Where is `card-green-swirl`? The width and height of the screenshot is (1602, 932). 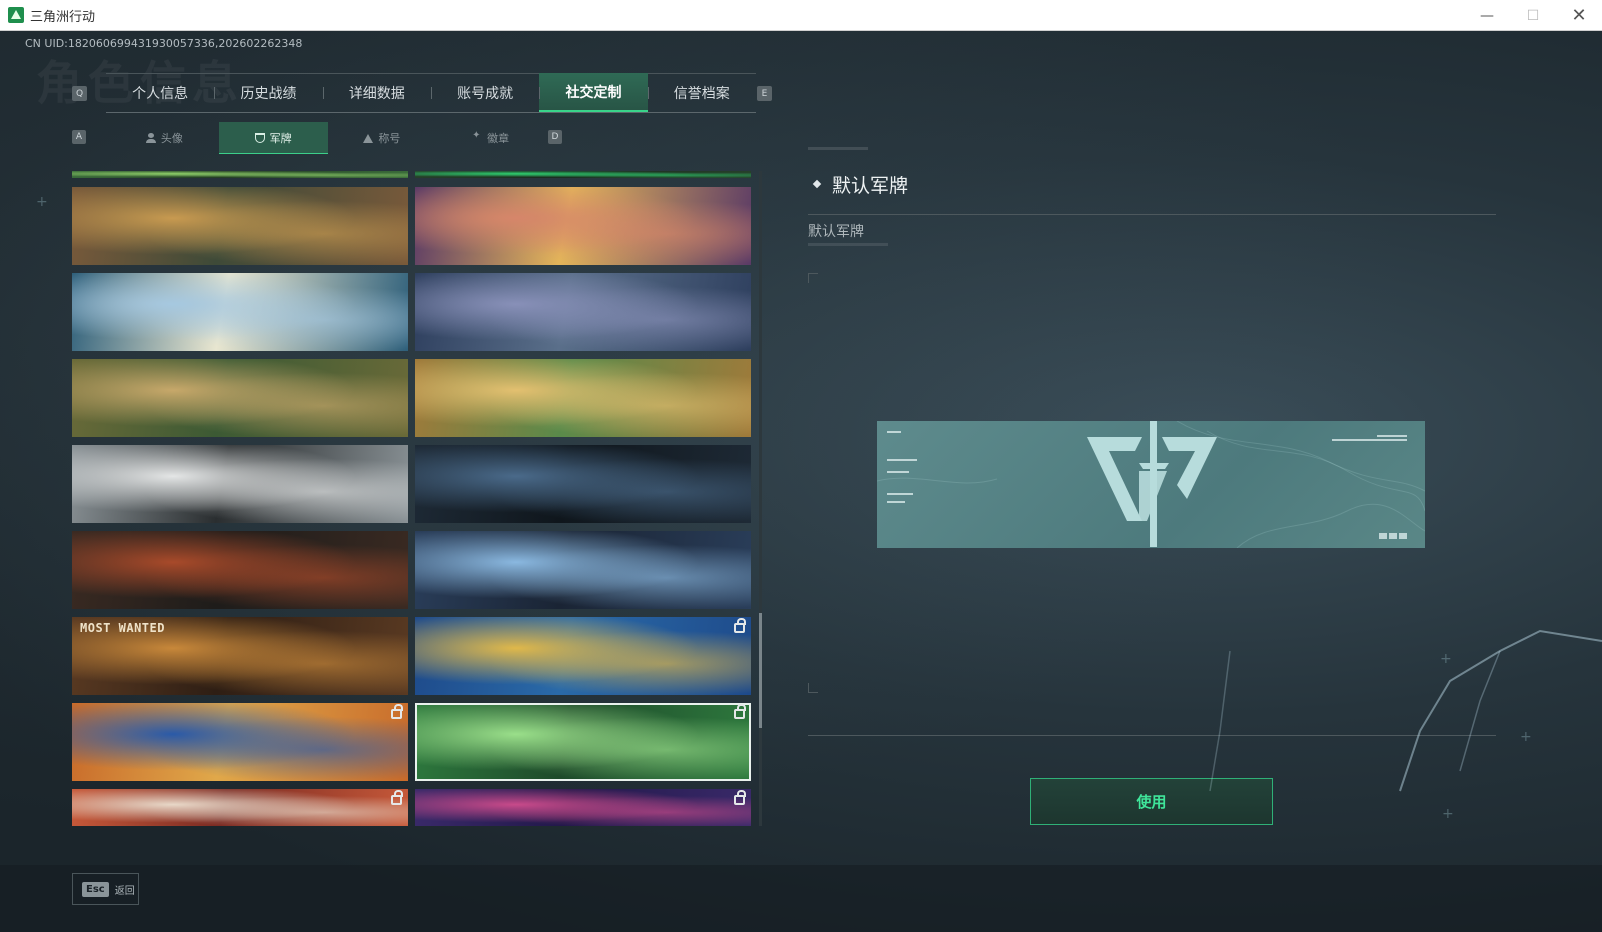 card-green-swirl is located at coordinates (583, 742).